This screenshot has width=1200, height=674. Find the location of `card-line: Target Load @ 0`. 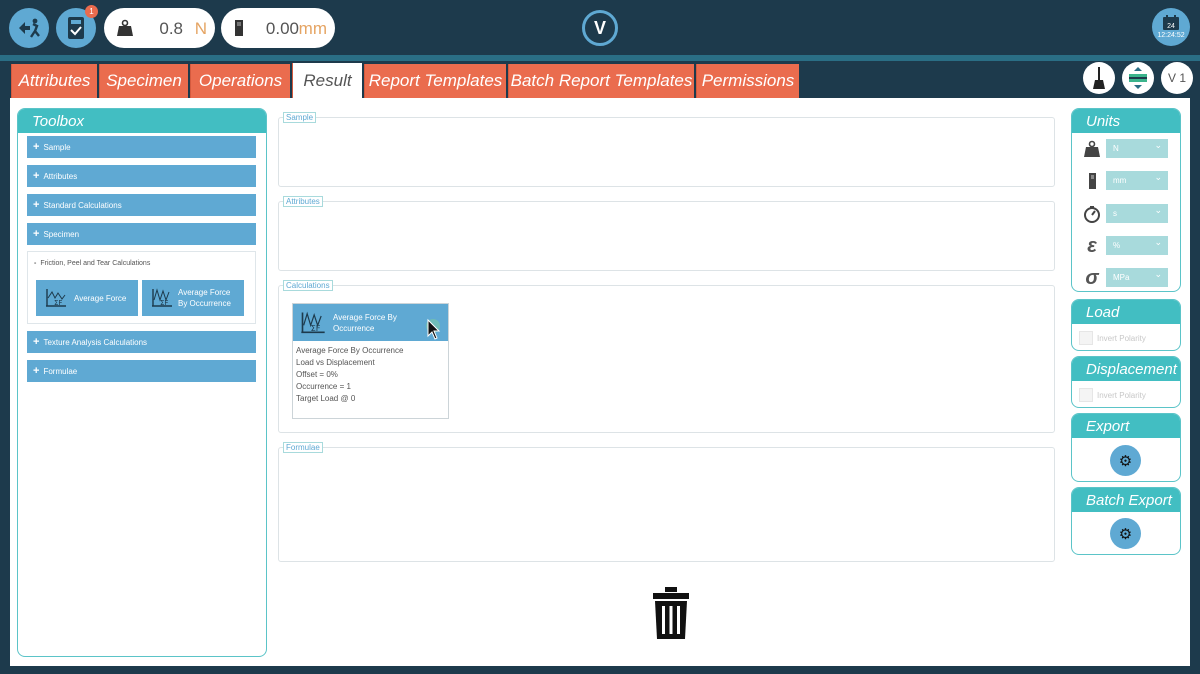

card-line: Target Load @ 0 is located at coordinates (326, 398).